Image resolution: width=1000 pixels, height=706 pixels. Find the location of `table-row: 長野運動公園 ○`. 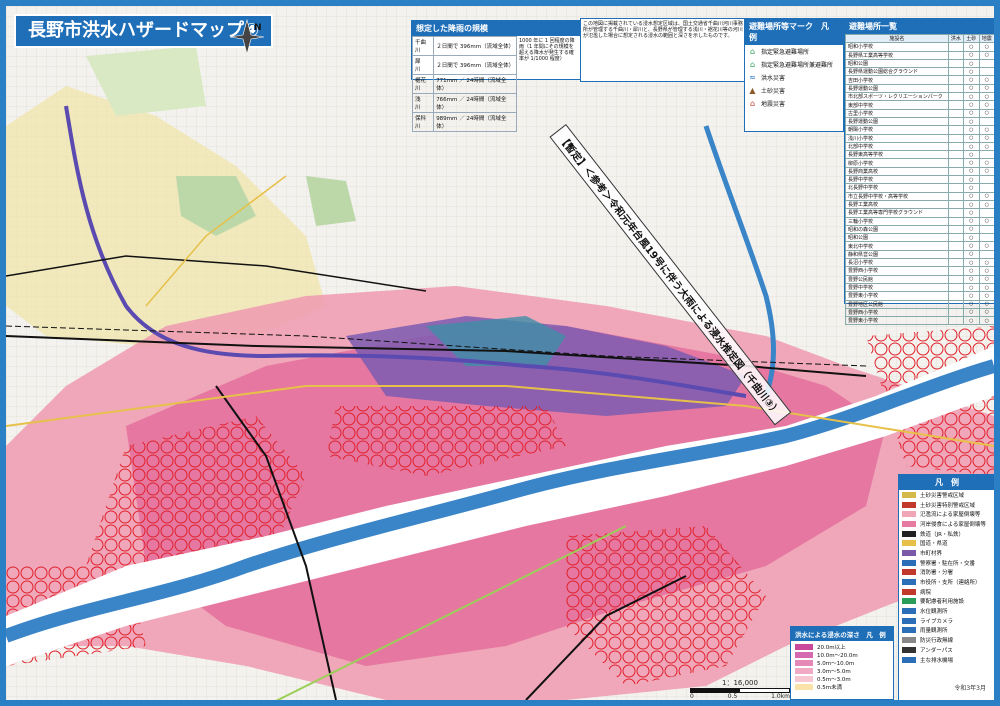

table-row: 長野運動公園 ○ is located at coordinates (919, 121).